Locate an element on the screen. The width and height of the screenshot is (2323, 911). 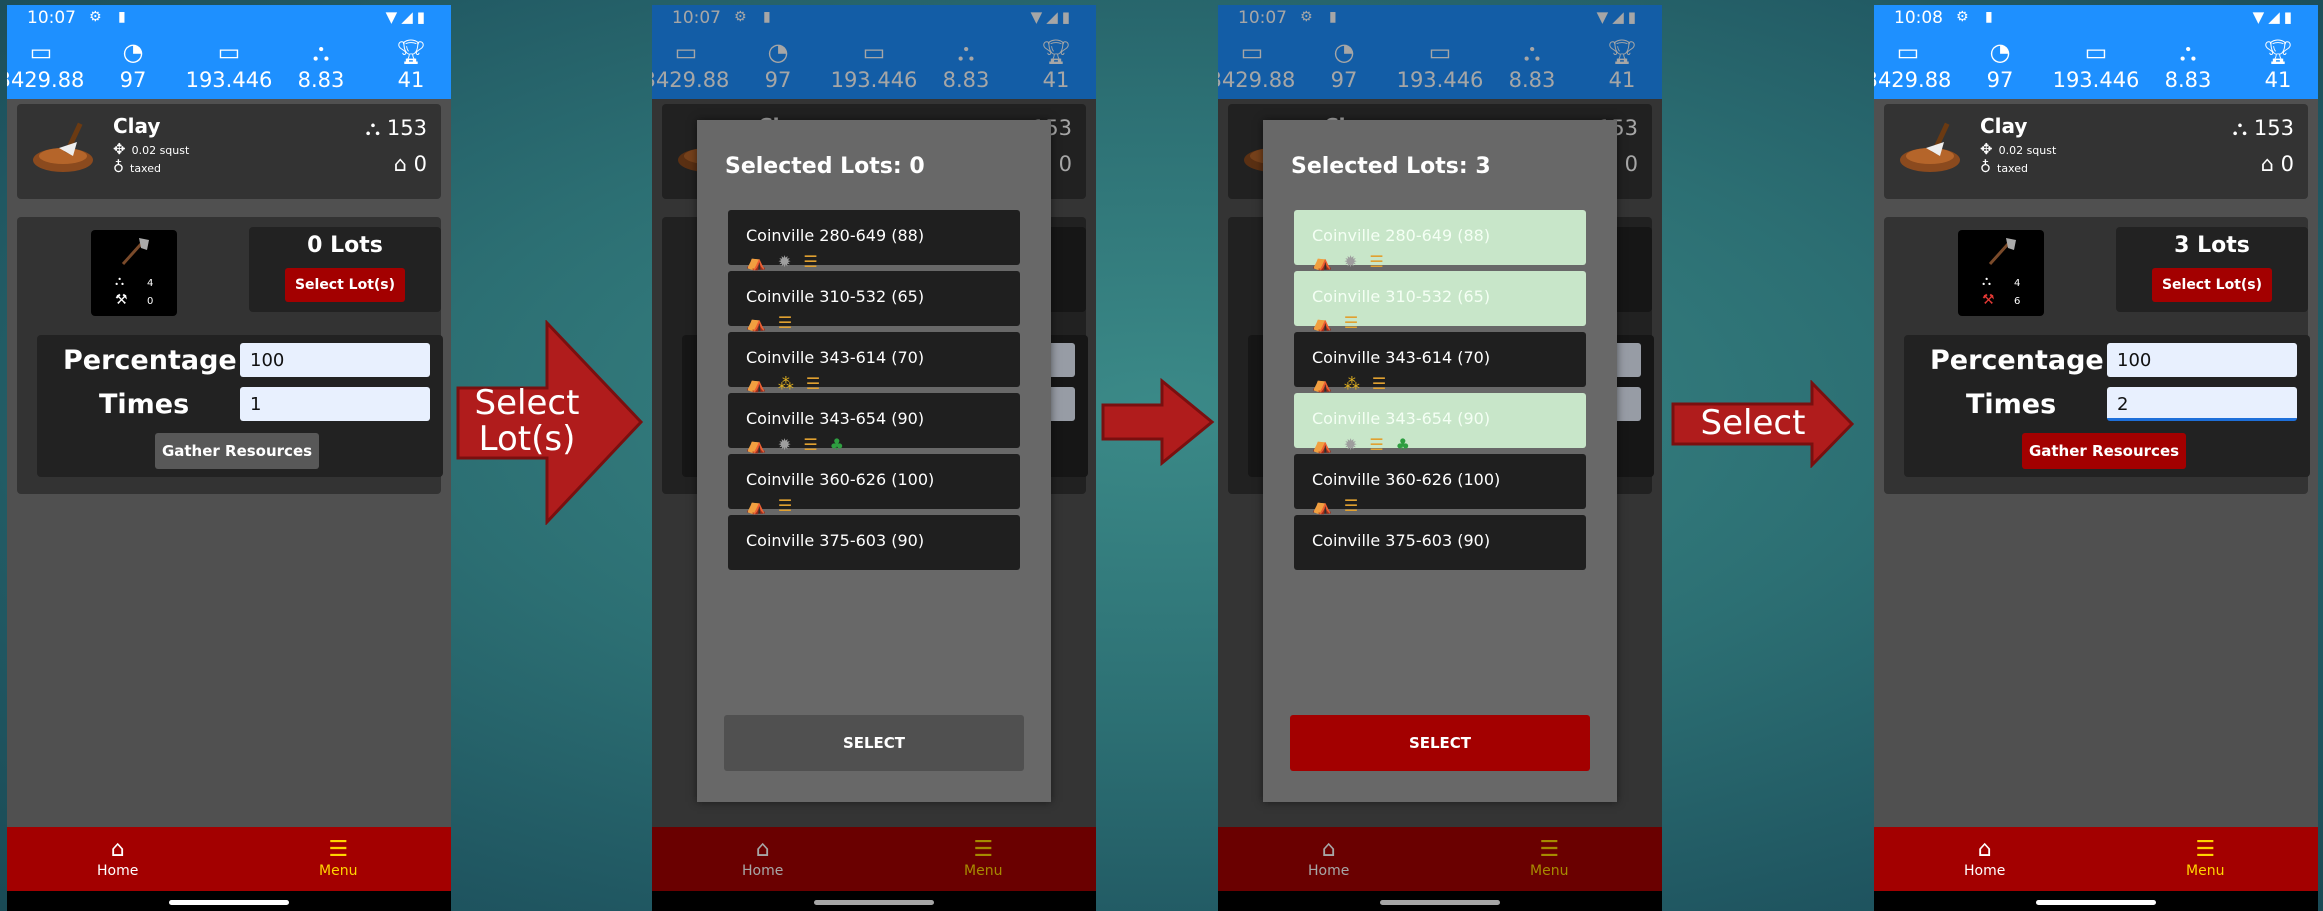
ore-icon: ⁂ is located at coordinates (785, 383).